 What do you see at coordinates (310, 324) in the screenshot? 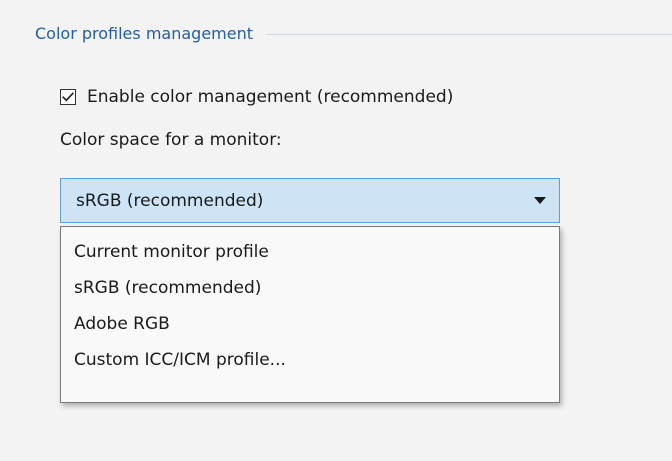
I see `option-adobe-rgb: Adobe RGB` at bounding box center [310, 324].